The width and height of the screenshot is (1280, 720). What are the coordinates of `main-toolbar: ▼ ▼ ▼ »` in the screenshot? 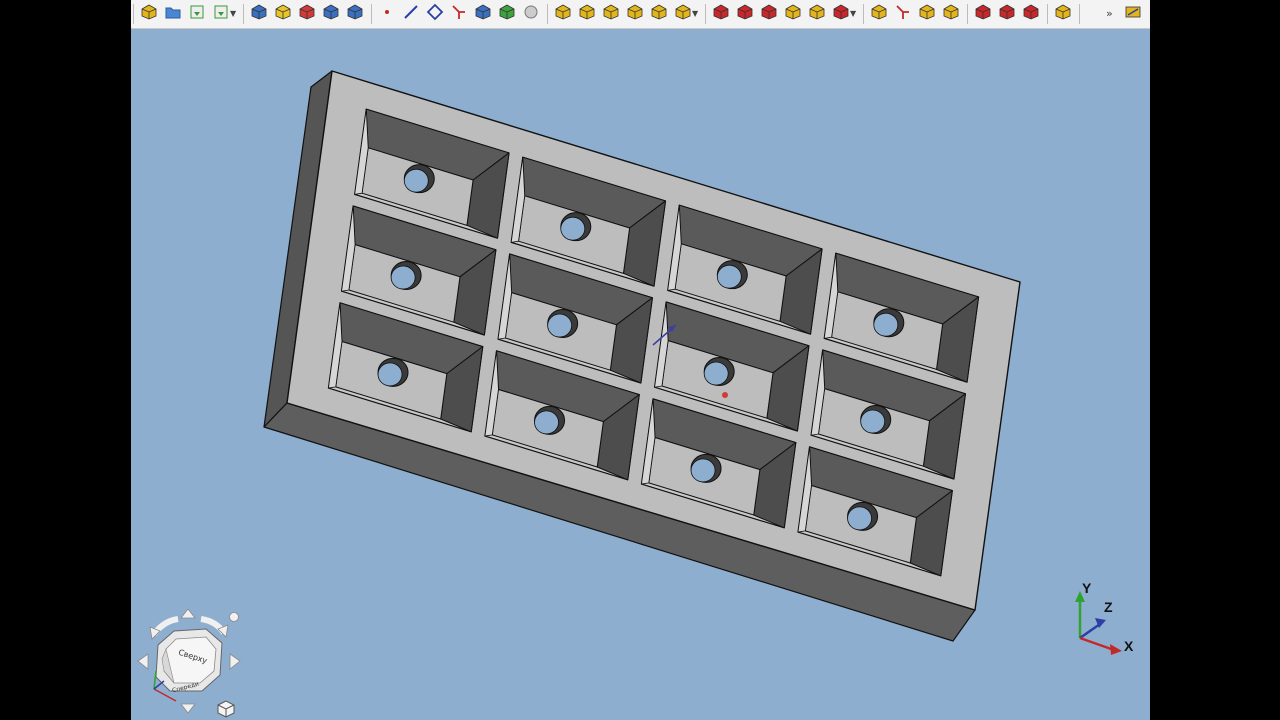 It's located at (640, 14).